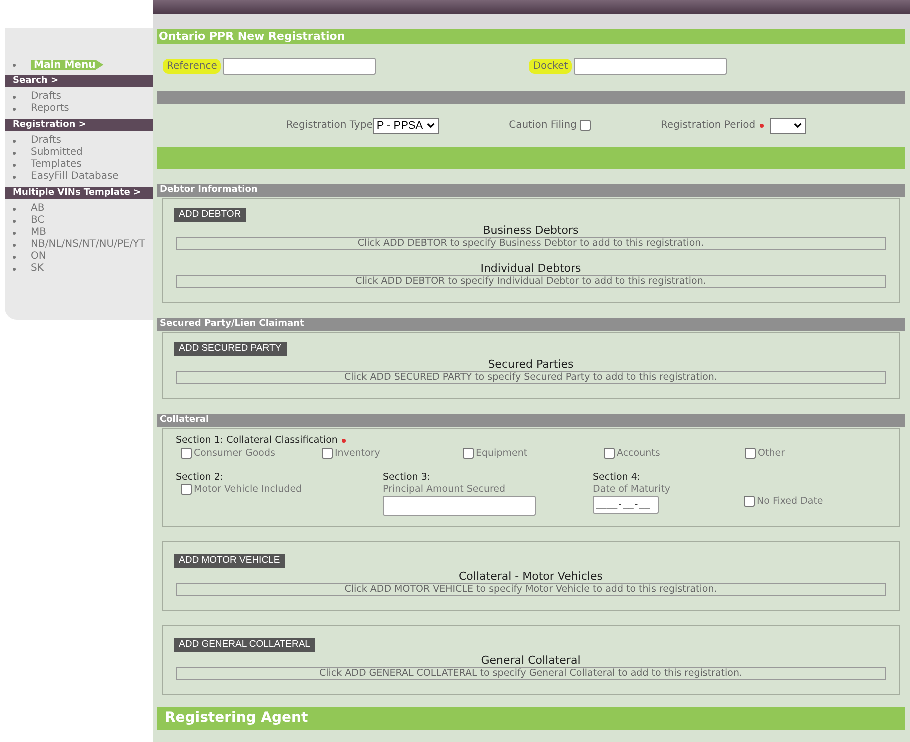 This screenshot has width=910, height=742. Describe the element at coordinates (531, 377) in the screenshot. I see `empty-list-message: Click ADD SECURED PARTY to specify Secured Party to add to this registration.` at that location.